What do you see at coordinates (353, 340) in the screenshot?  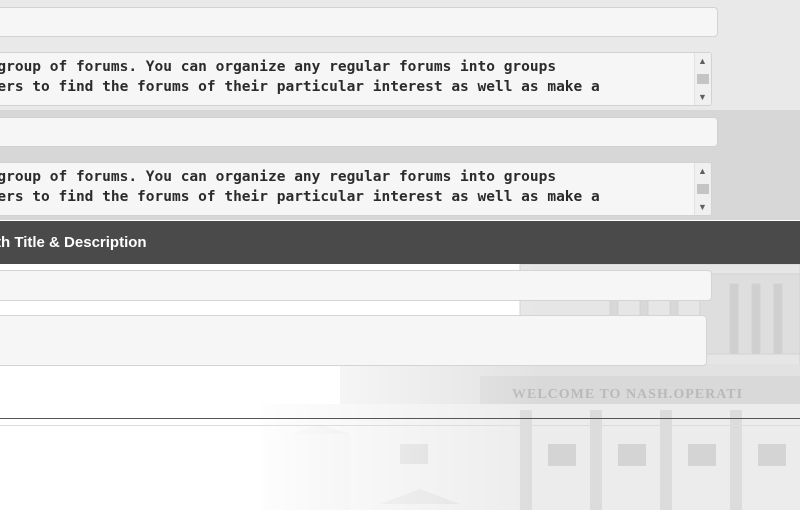 I see `new-description-textarea` at bounding box center [353, 340].